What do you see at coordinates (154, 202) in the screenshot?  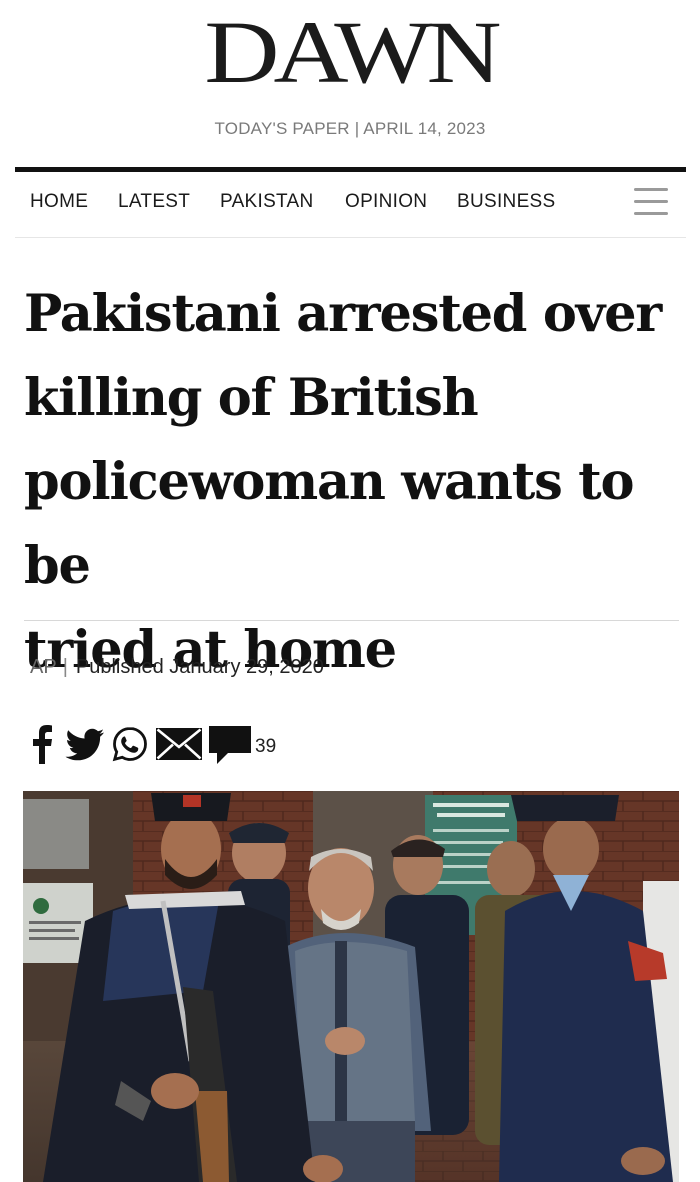 I see `nav-item-latest: LATEST` at bounding box center [154, 202].